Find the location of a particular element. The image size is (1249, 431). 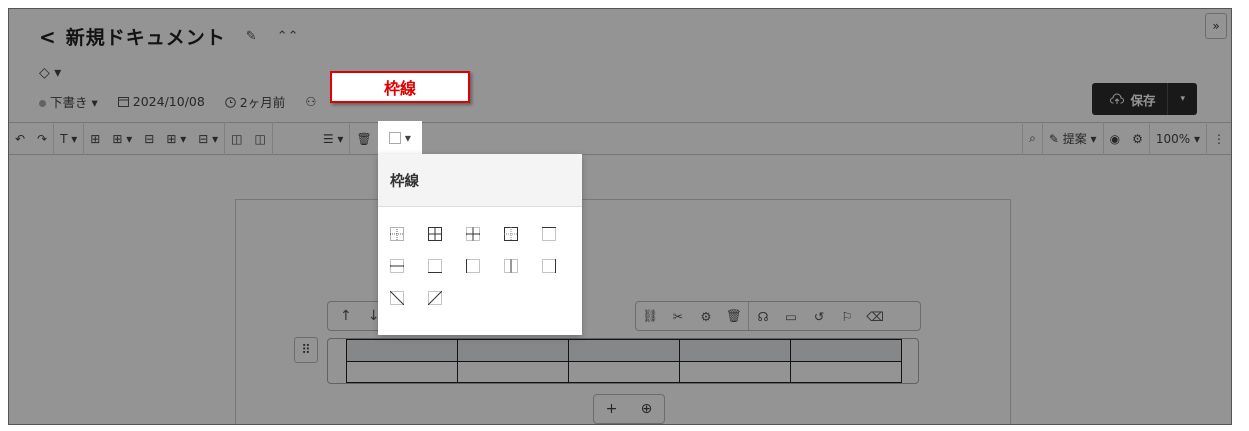

delete-table-icon: 🗑 is located at coordinates (363, 138).